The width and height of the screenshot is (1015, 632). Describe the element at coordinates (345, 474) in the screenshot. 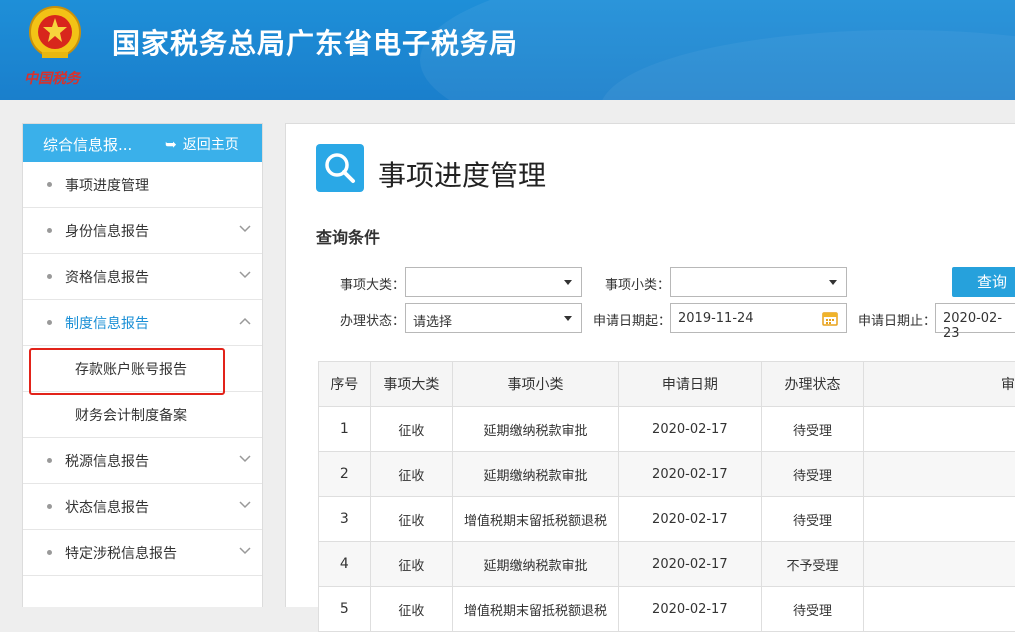

I see `table-cell: 2` at that location.